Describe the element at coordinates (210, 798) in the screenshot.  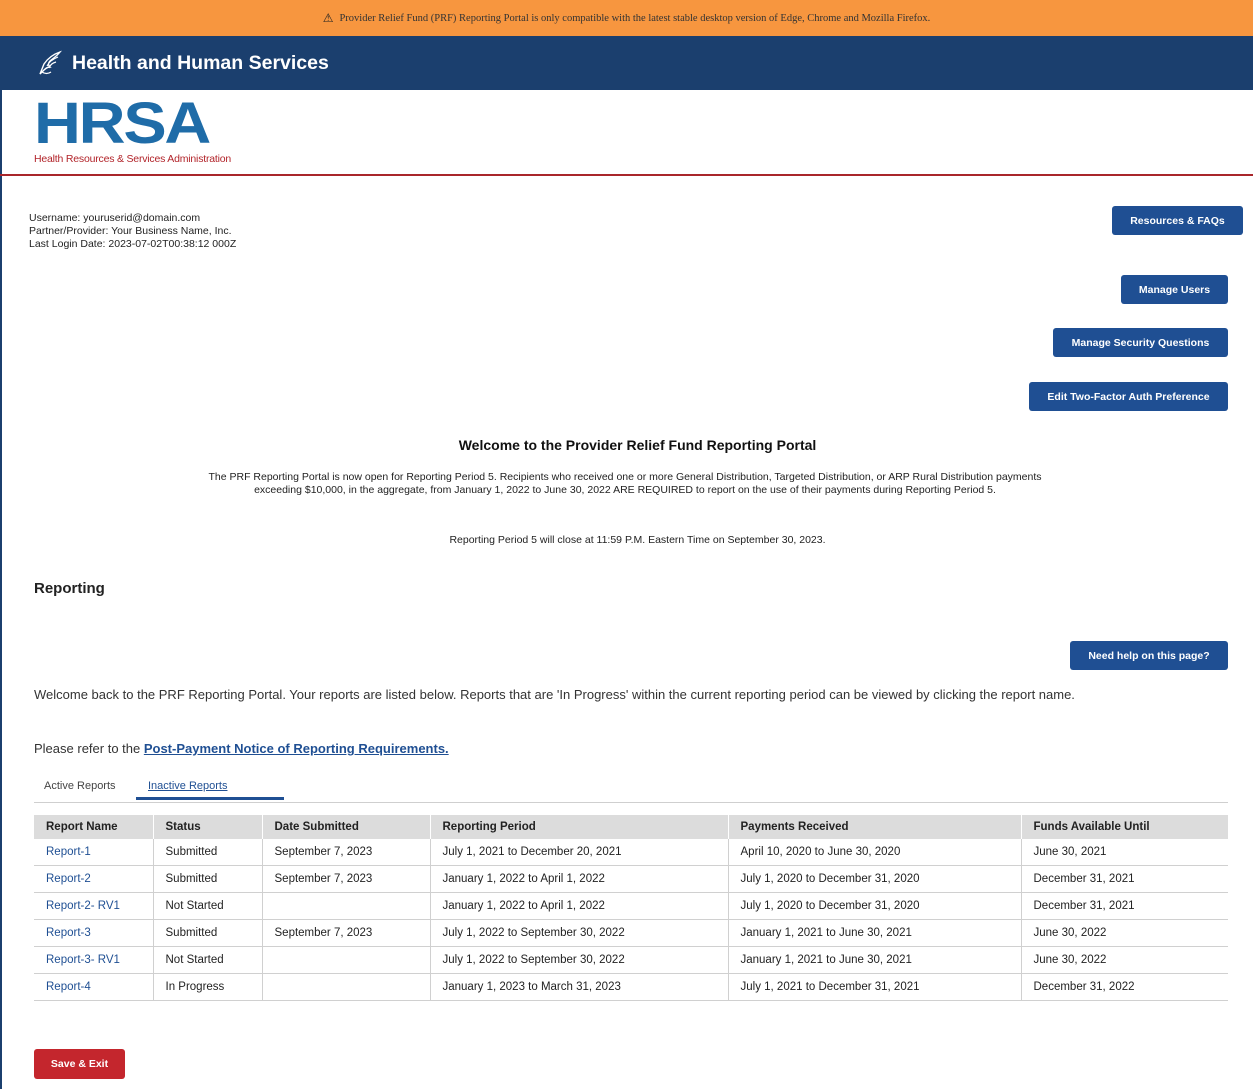
I see `selected-tab-indicator` at that location.